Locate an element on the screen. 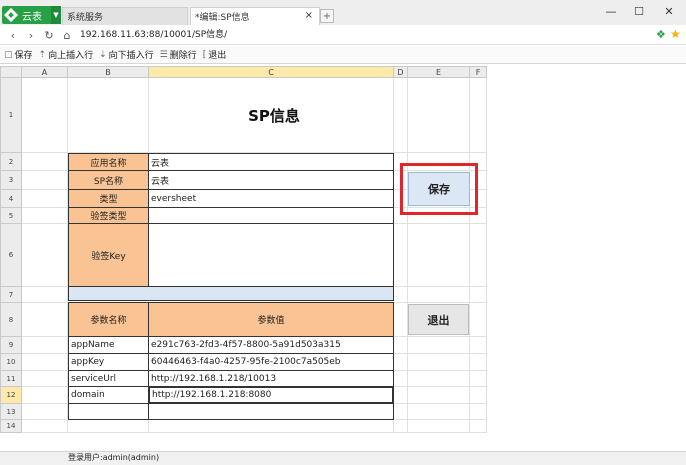  corner-cell is located at coordinates (11, 72).